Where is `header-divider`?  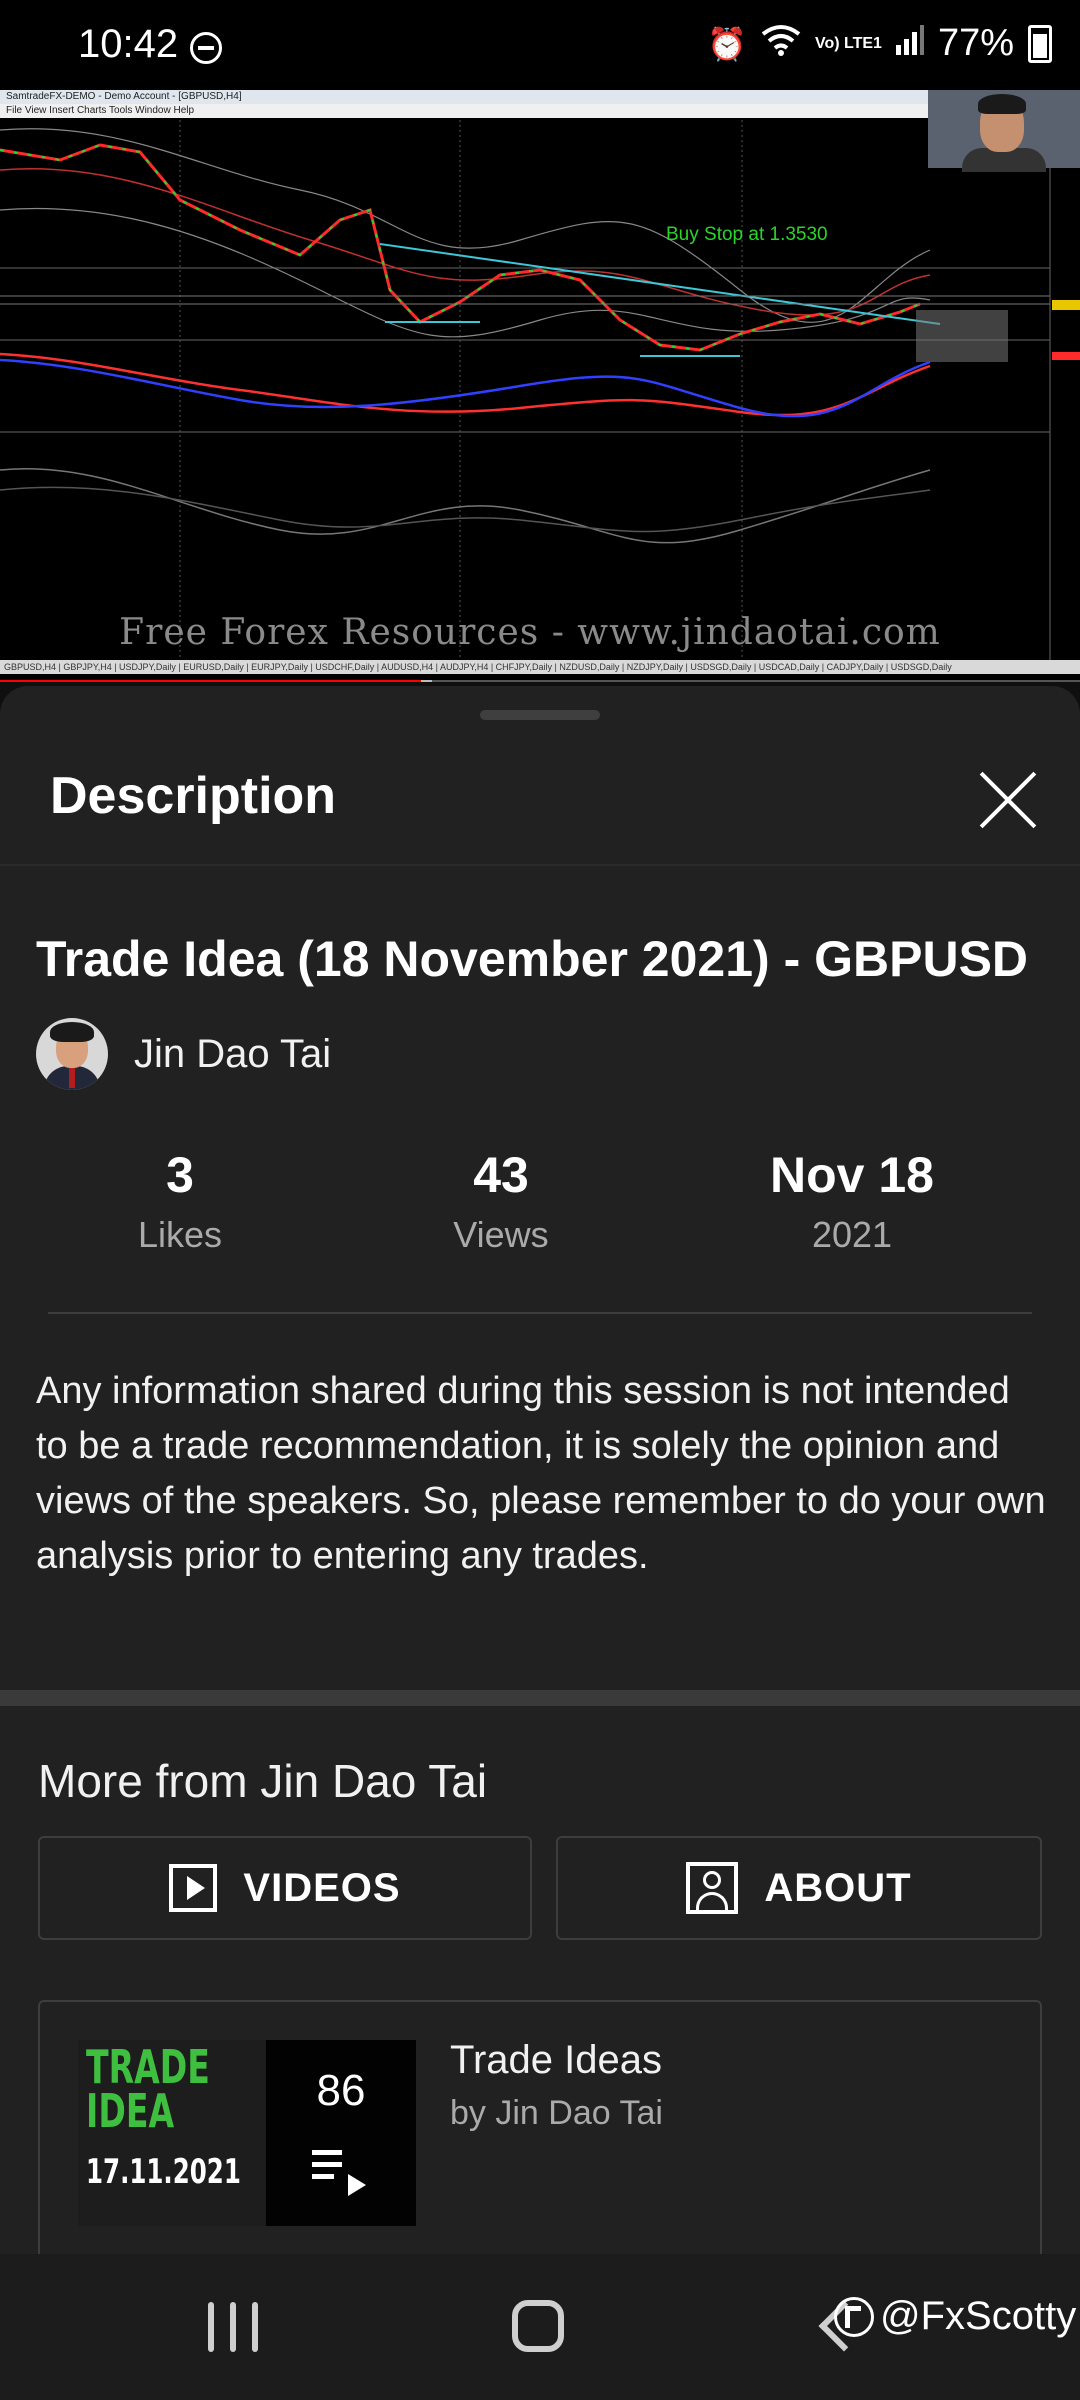 header-divider is located at coordinates (540, 865).